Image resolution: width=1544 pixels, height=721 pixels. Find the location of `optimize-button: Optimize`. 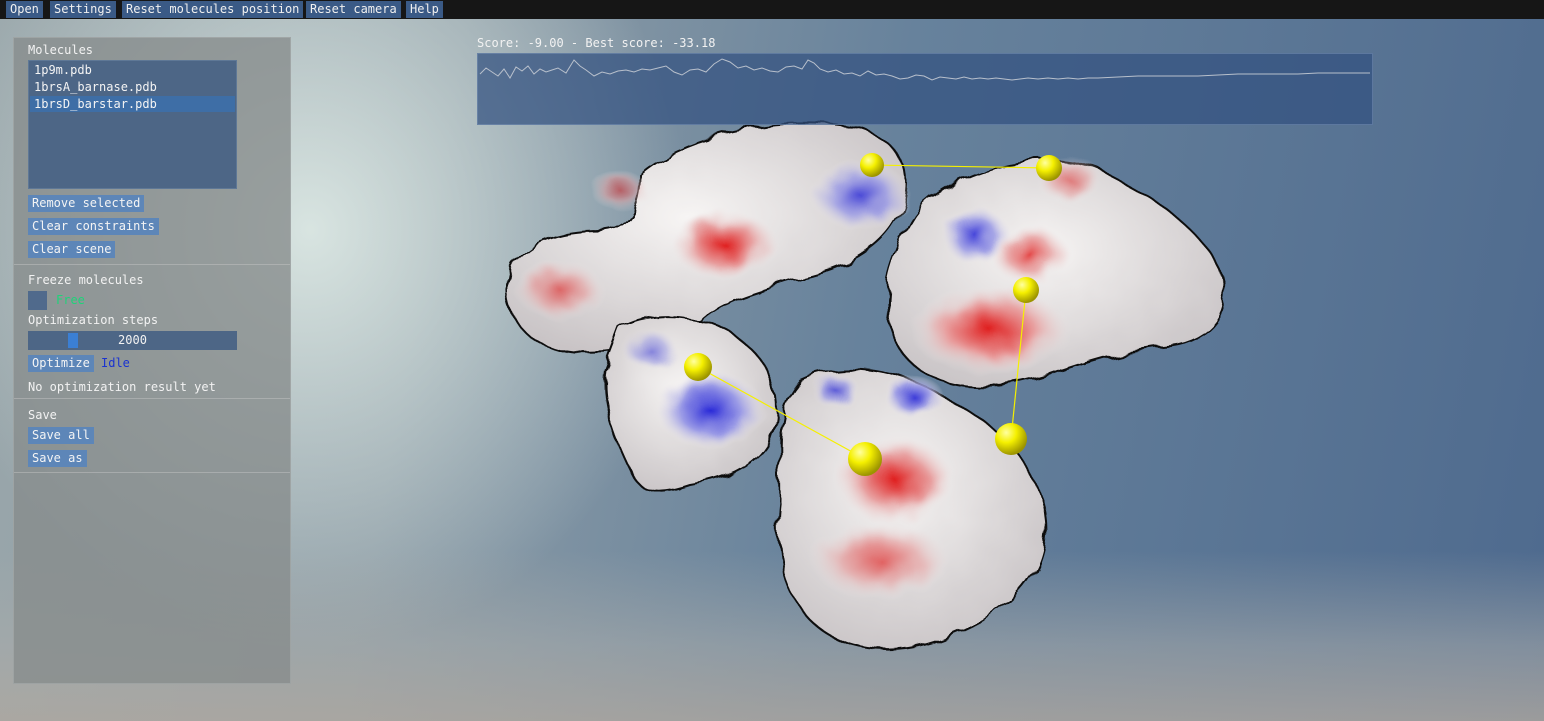

optimize-button: Optimize is located at coordinates (61, 363).